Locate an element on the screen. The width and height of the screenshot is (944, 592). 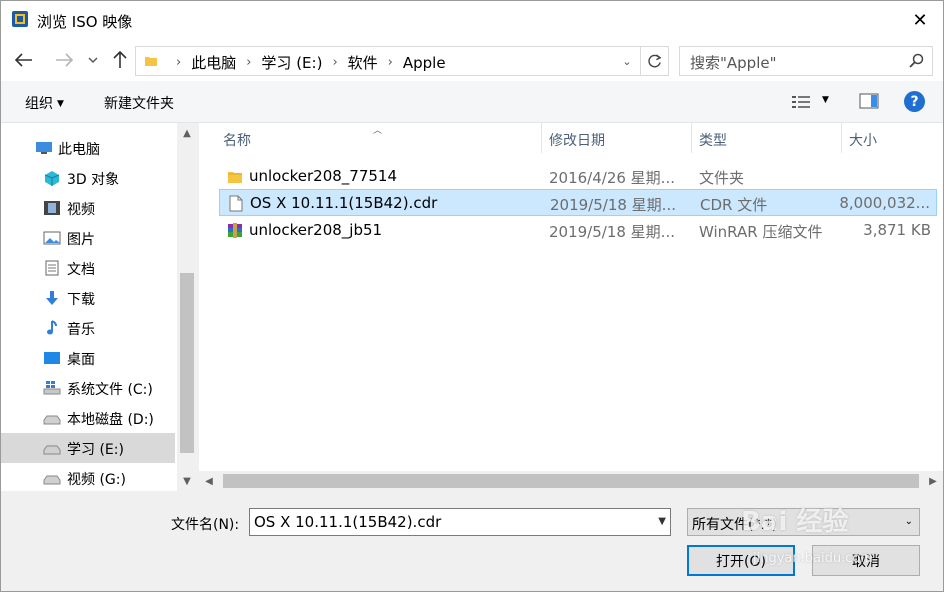
sidebar-item-label: 桌面 is located at coordinates (81, 360).